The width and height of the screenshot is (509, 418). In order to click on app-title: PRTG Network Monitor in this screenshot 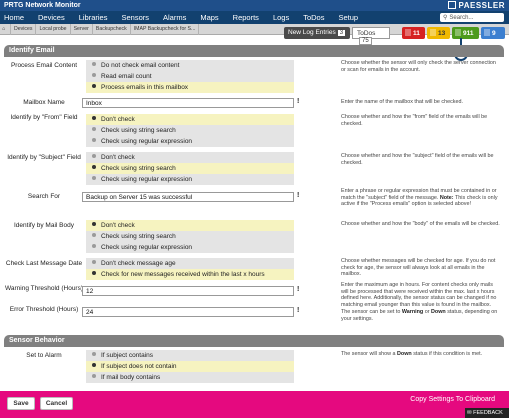, I will do `click(42, 5)`.